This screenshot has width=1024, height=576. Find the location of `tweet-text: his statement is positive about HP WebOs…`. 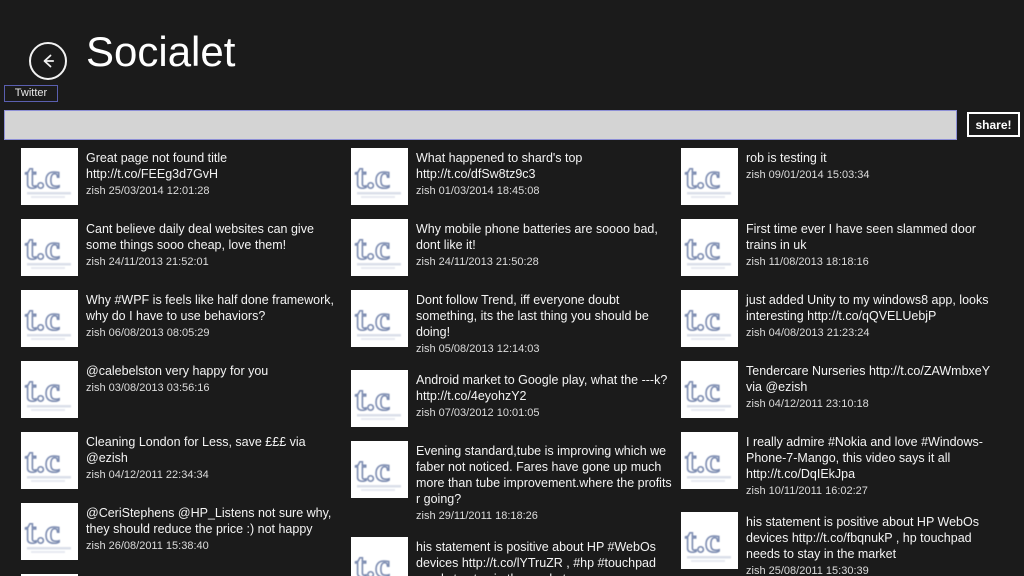

tweet-text: his statement is positive about HP WebOs… is located at coordinates (862, 538).